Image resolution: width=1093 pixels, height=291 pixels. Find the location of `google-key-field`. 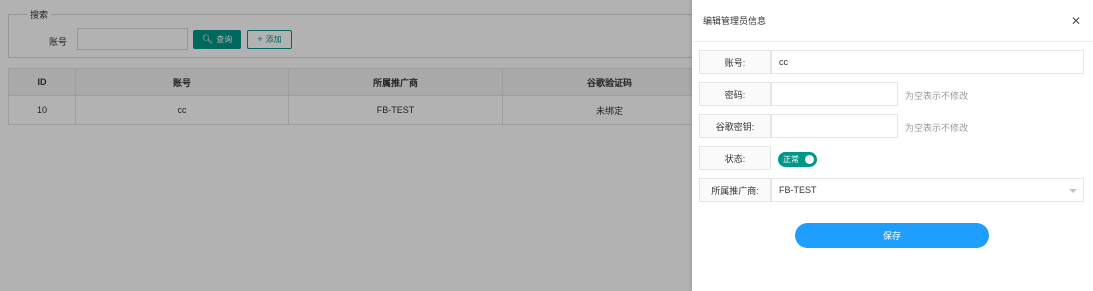

google-key-field is located at coordinates (834, 126).